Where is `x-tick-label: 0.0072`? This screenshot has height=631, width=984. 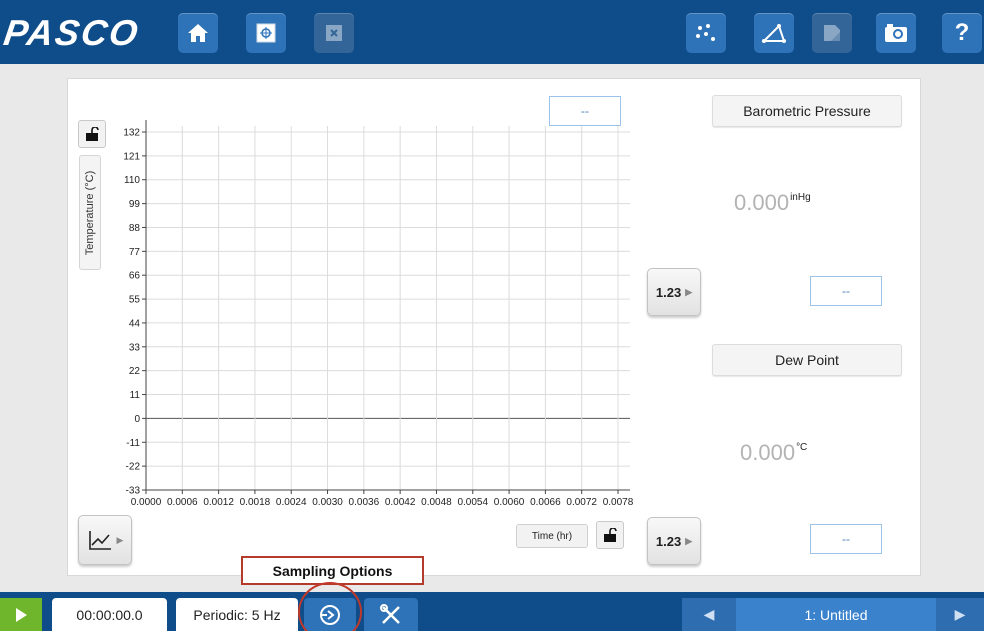 x-tick-label: 0.0072 is located at coordinates (581, 502).